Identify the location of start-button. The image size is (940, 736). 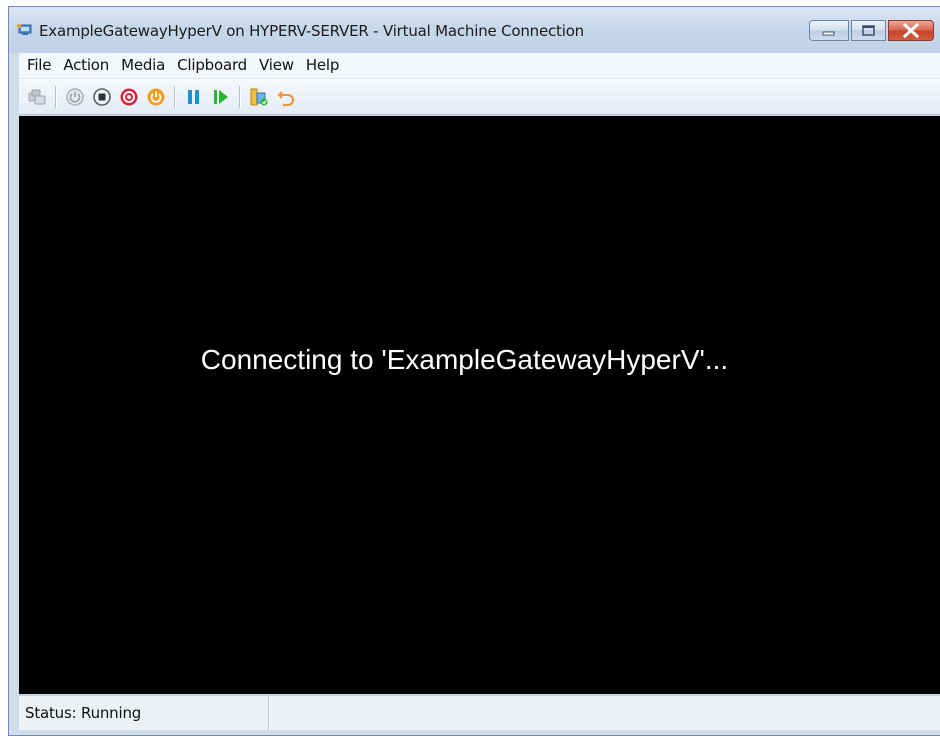
(75, 97).